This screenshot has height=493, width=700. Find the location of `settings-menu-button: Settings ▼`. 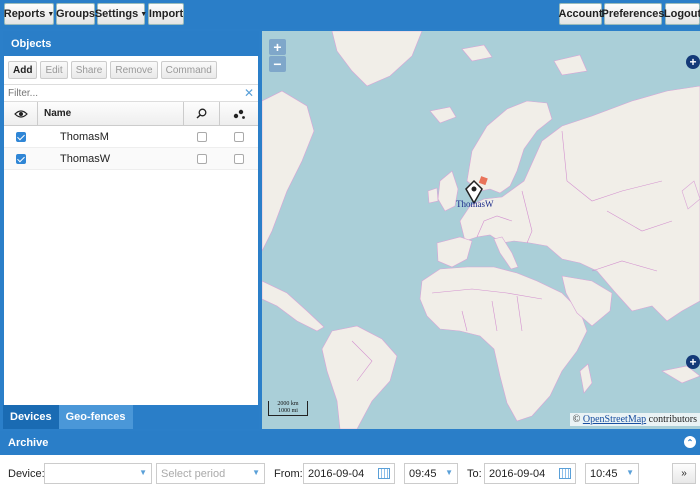

settings-menu-button: Settings ▼ is located at coordinates (121, 14).